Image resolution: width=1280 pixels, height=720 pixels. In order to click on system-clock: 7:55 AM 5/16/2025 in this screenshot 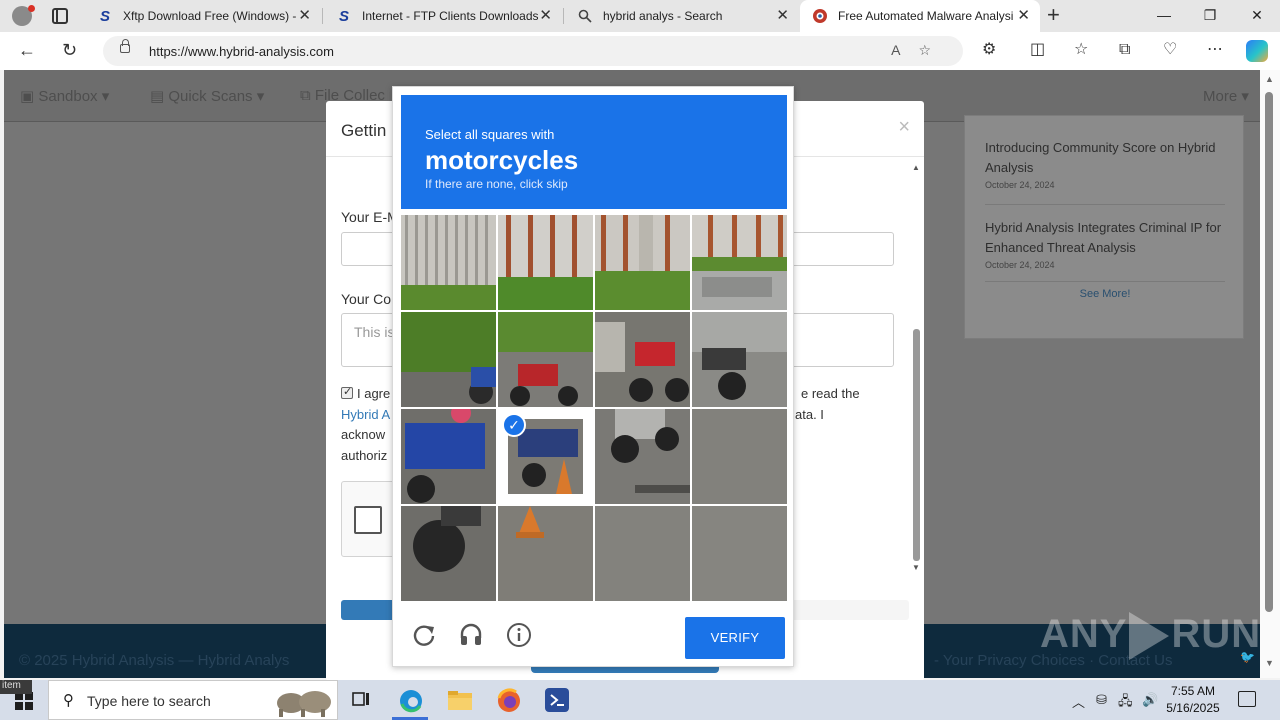, I will do `click(1193, 700)`.